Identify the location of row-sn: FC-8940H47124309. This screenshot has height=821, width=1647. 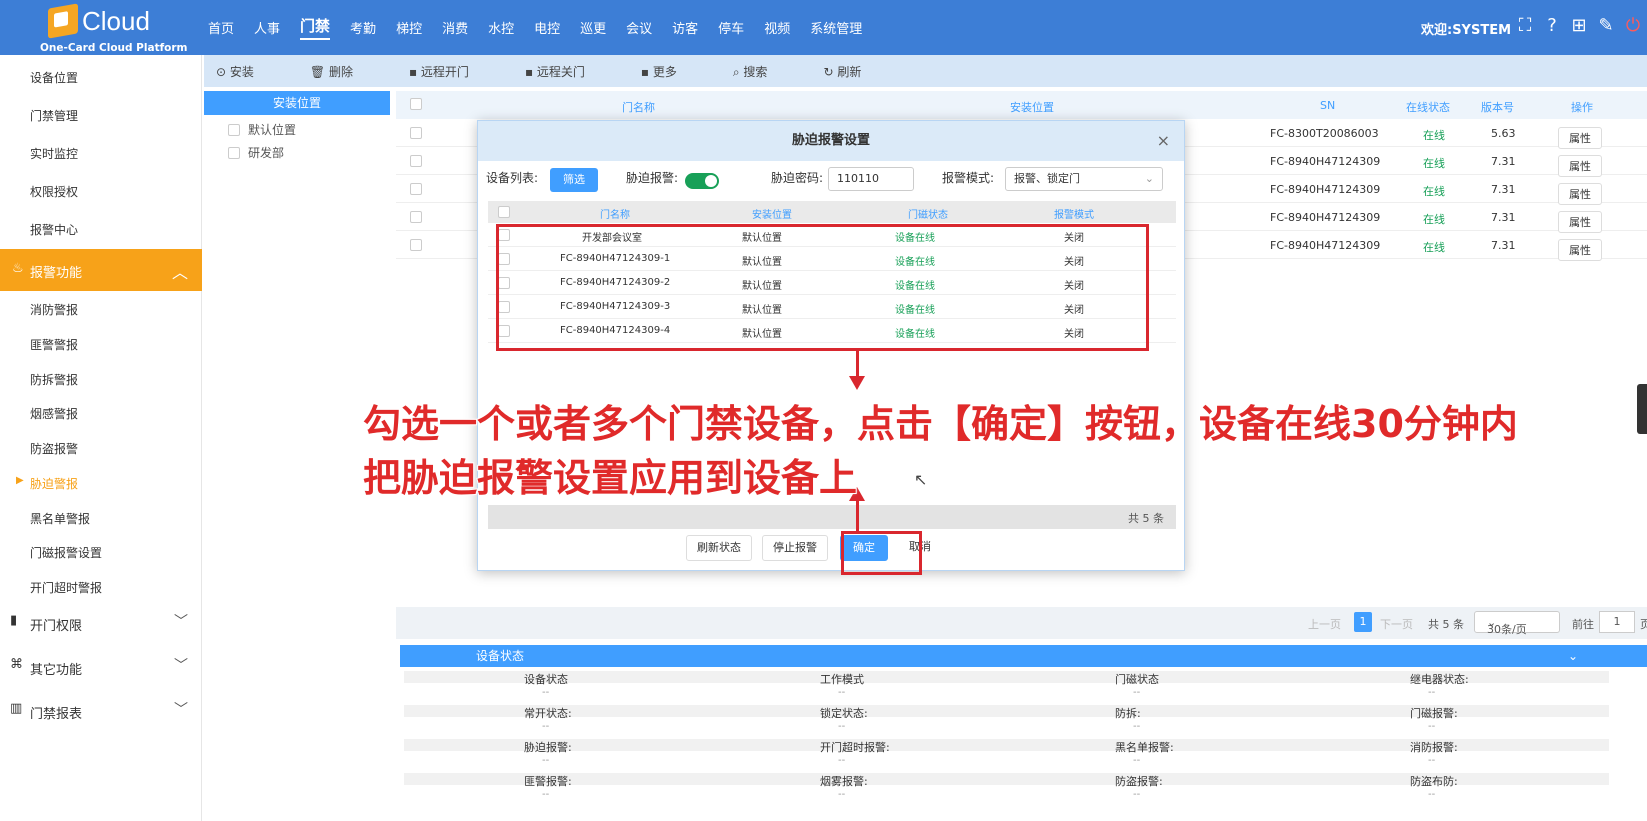
(1325, 189).